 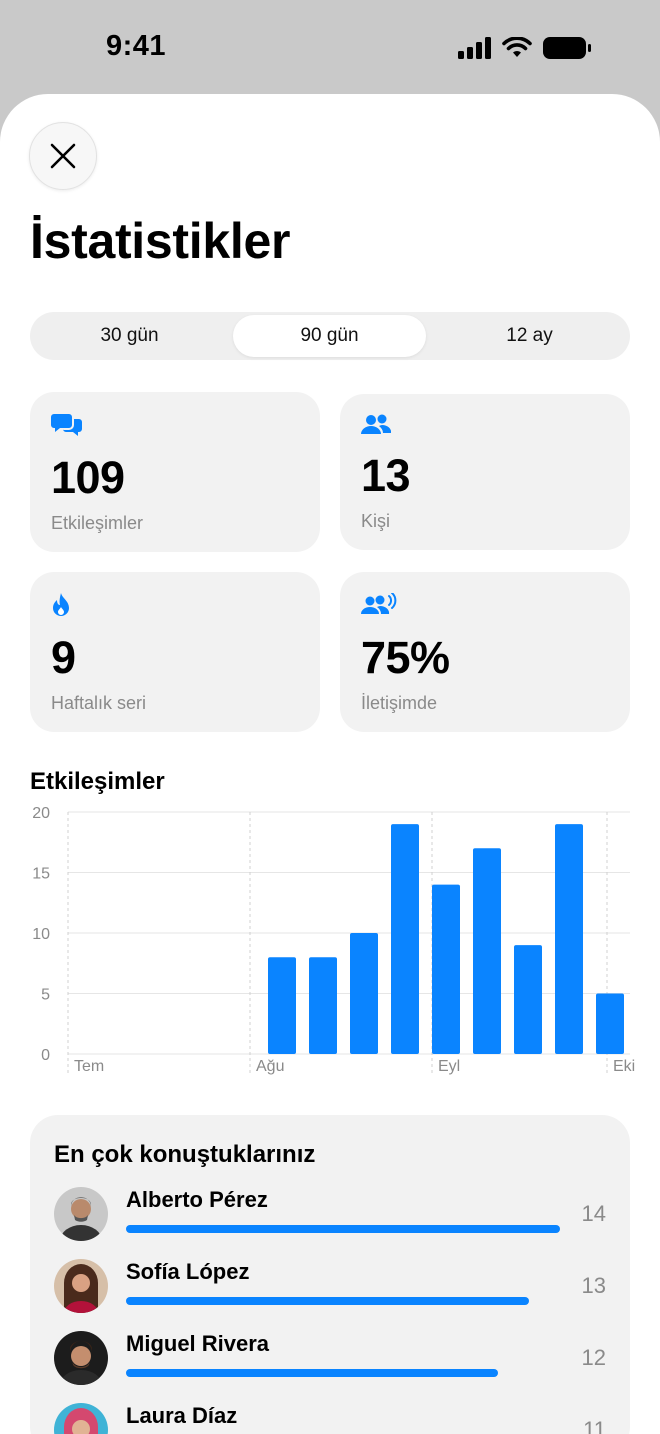 What do you see at coordinates (270, 1066) in the screenshot?
I see `x-tick-label: Ağu` at bounding box center [270, 1066].